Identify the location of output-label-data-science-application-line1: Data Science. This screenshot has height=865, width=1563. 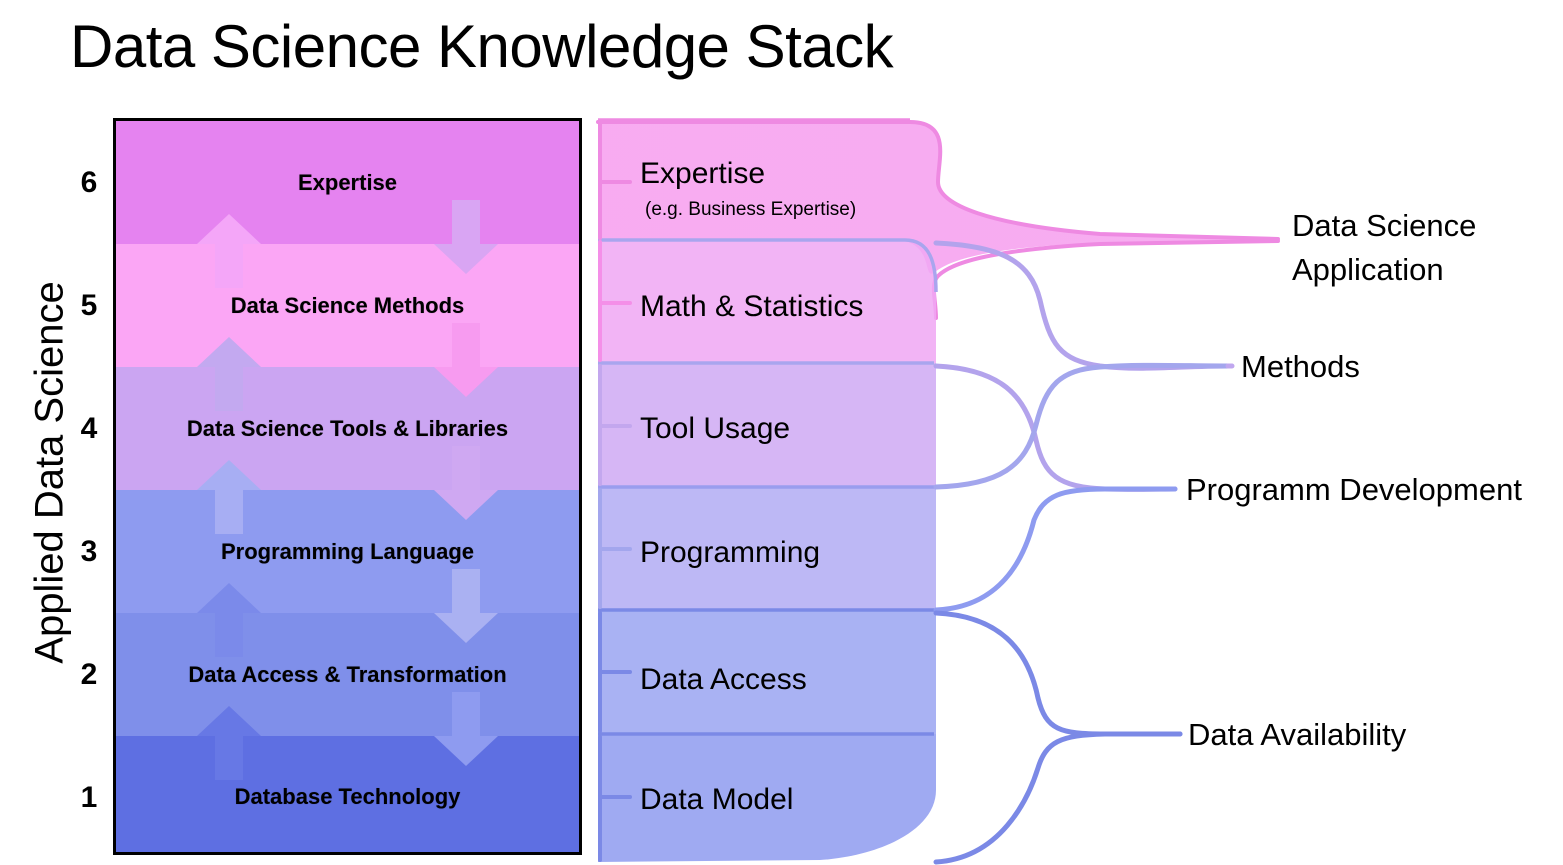
(1384, 225).